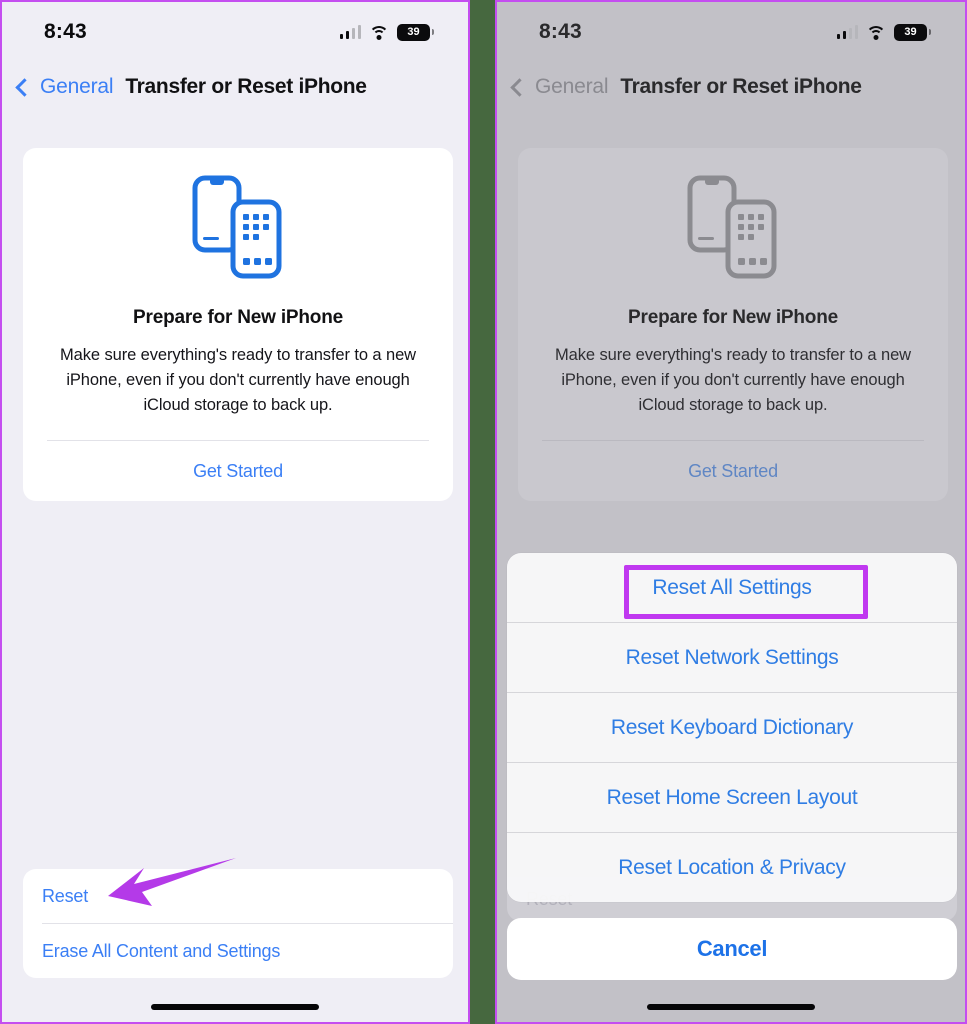 Image resolution: width=967 pixels, height=1024 pixels. Describe the element at coordinates (732, 867) in the screenshot. I see `action-sheet-item-reset-location-privacy: Reset Location & Privacy` at that location.